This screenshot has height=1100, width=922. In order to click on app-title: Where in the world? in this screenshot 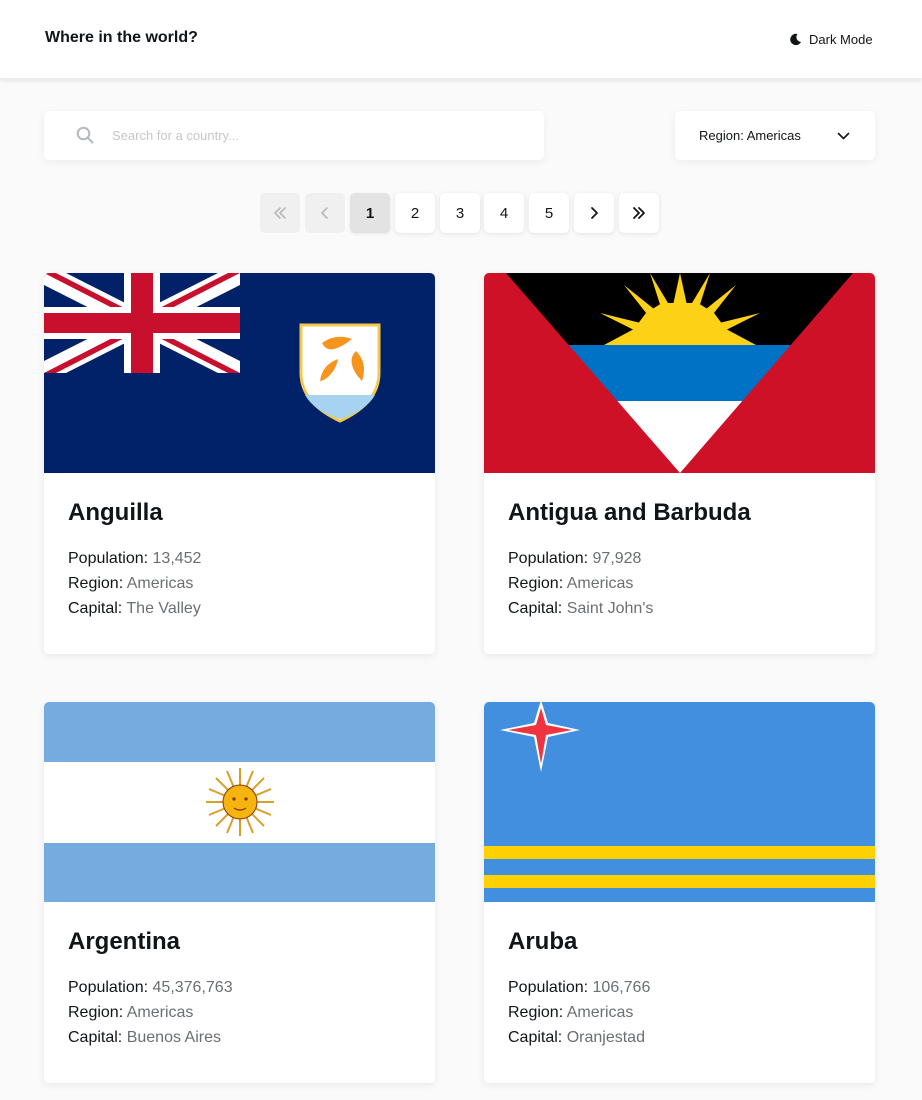, I will do `click(121, 37)`.